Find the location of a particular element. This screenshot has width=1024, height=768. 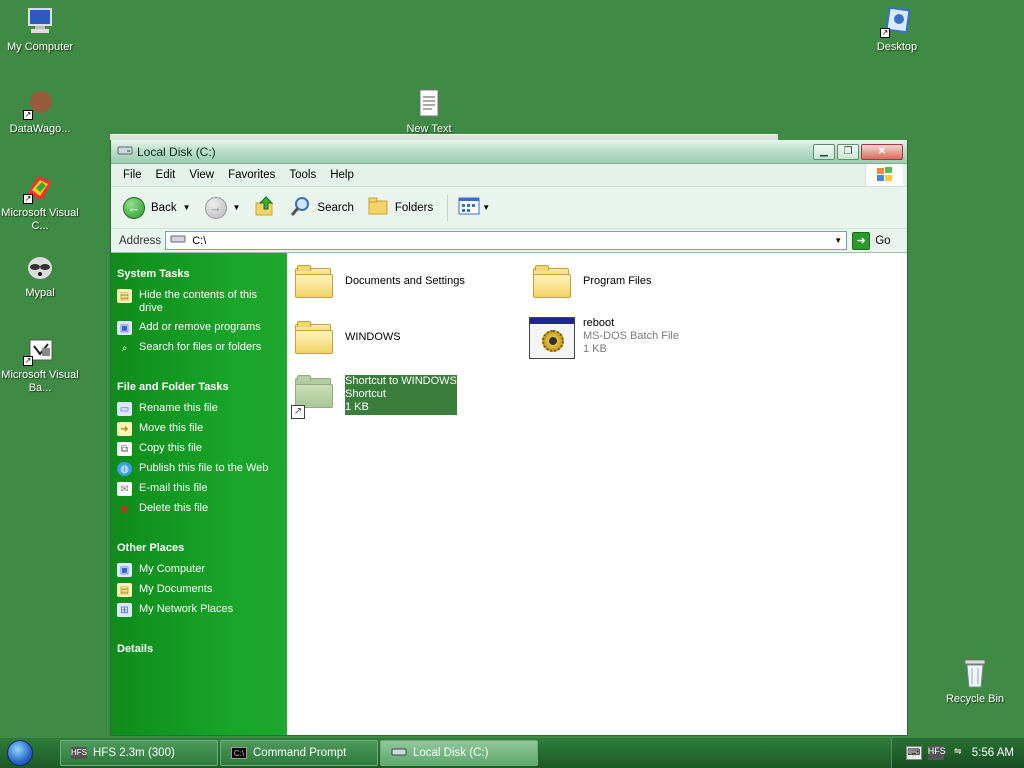

file-item-shortcut-to-windows: ↗ Shortcut to WINDOWS Shortcut 1 KB is located at coordinates (374, 397).